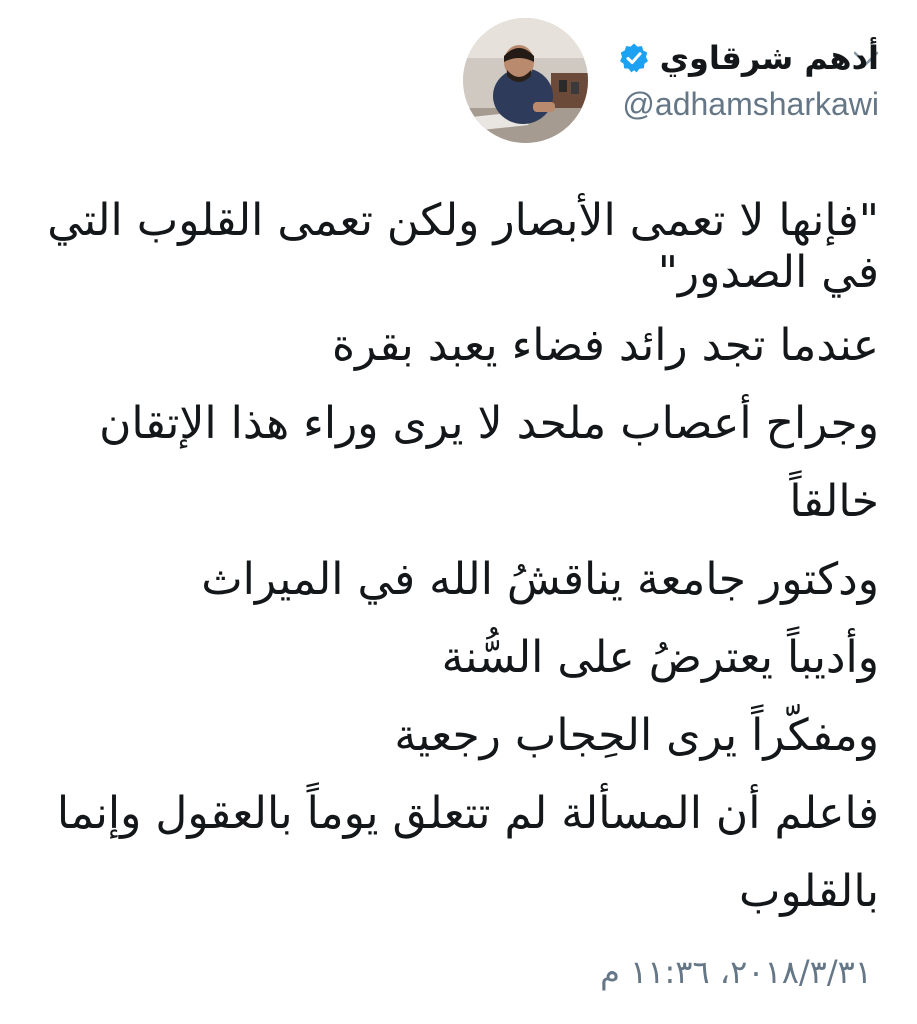  Describe the element at coordinates (525, 80) in the screenshot. I see `avatar` at that location.